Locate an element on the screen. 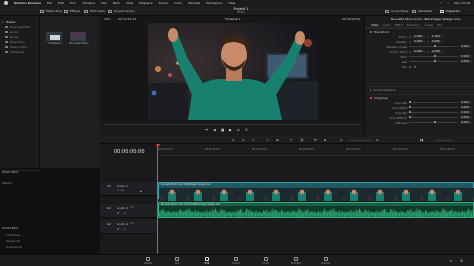 The width and height of the screenshot is (474, 266). yaw-slider is located at coordinates (433, 61).